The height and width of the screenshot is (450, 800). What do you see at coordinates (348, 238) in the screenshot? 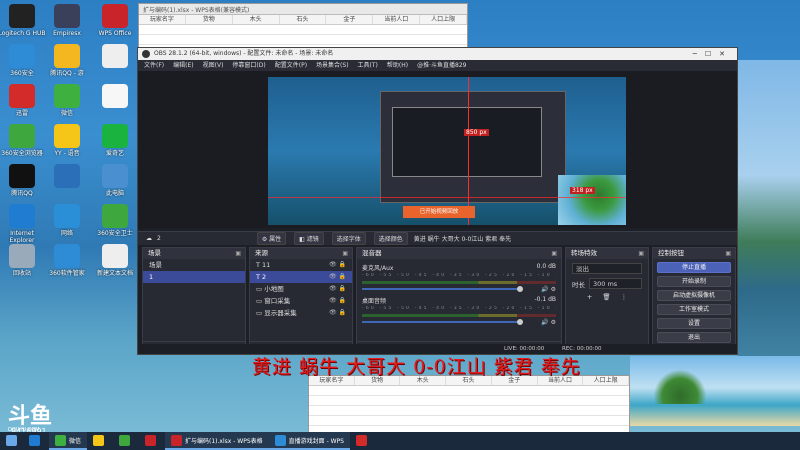
I see `choose-font-button: 选择字体` at bounding box center [348, 238].